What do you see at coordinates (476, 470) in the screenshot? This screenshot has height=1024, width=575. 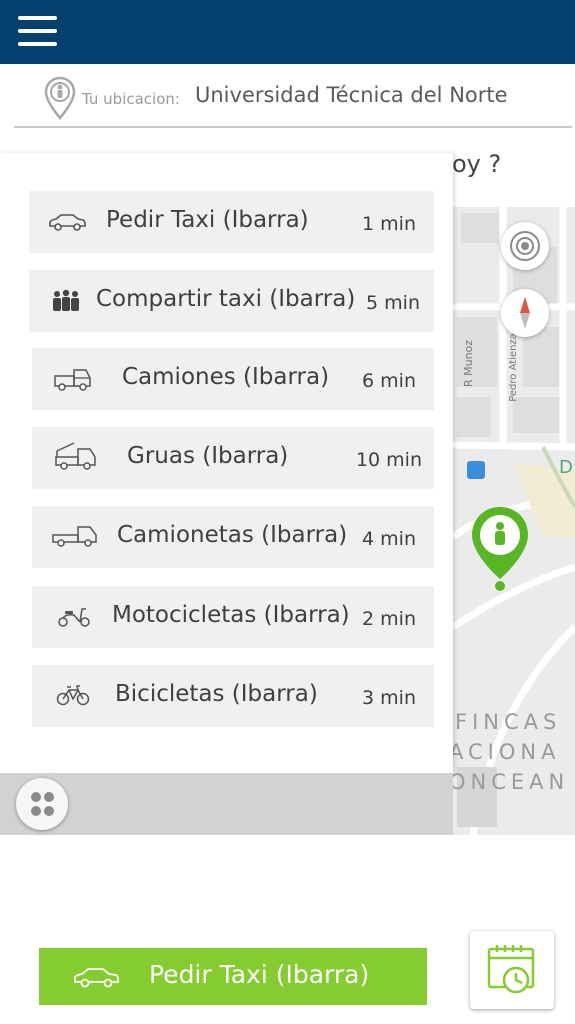 I see `bus-stop-icon` at bounding box center [476, 470].